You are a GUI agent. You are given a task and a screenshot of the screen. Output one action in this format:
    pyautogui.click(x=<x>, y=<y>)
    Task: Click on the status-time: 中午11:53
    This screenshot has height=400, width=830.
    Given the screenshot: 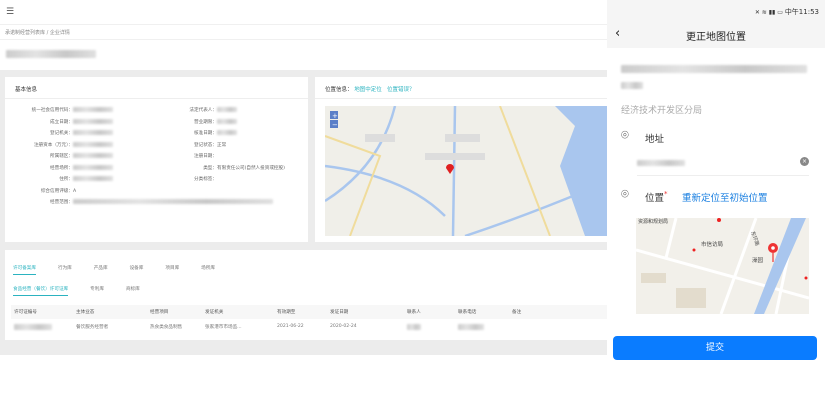 What is the action you would take?
    pyautogui.click(x=801, y=12)
    